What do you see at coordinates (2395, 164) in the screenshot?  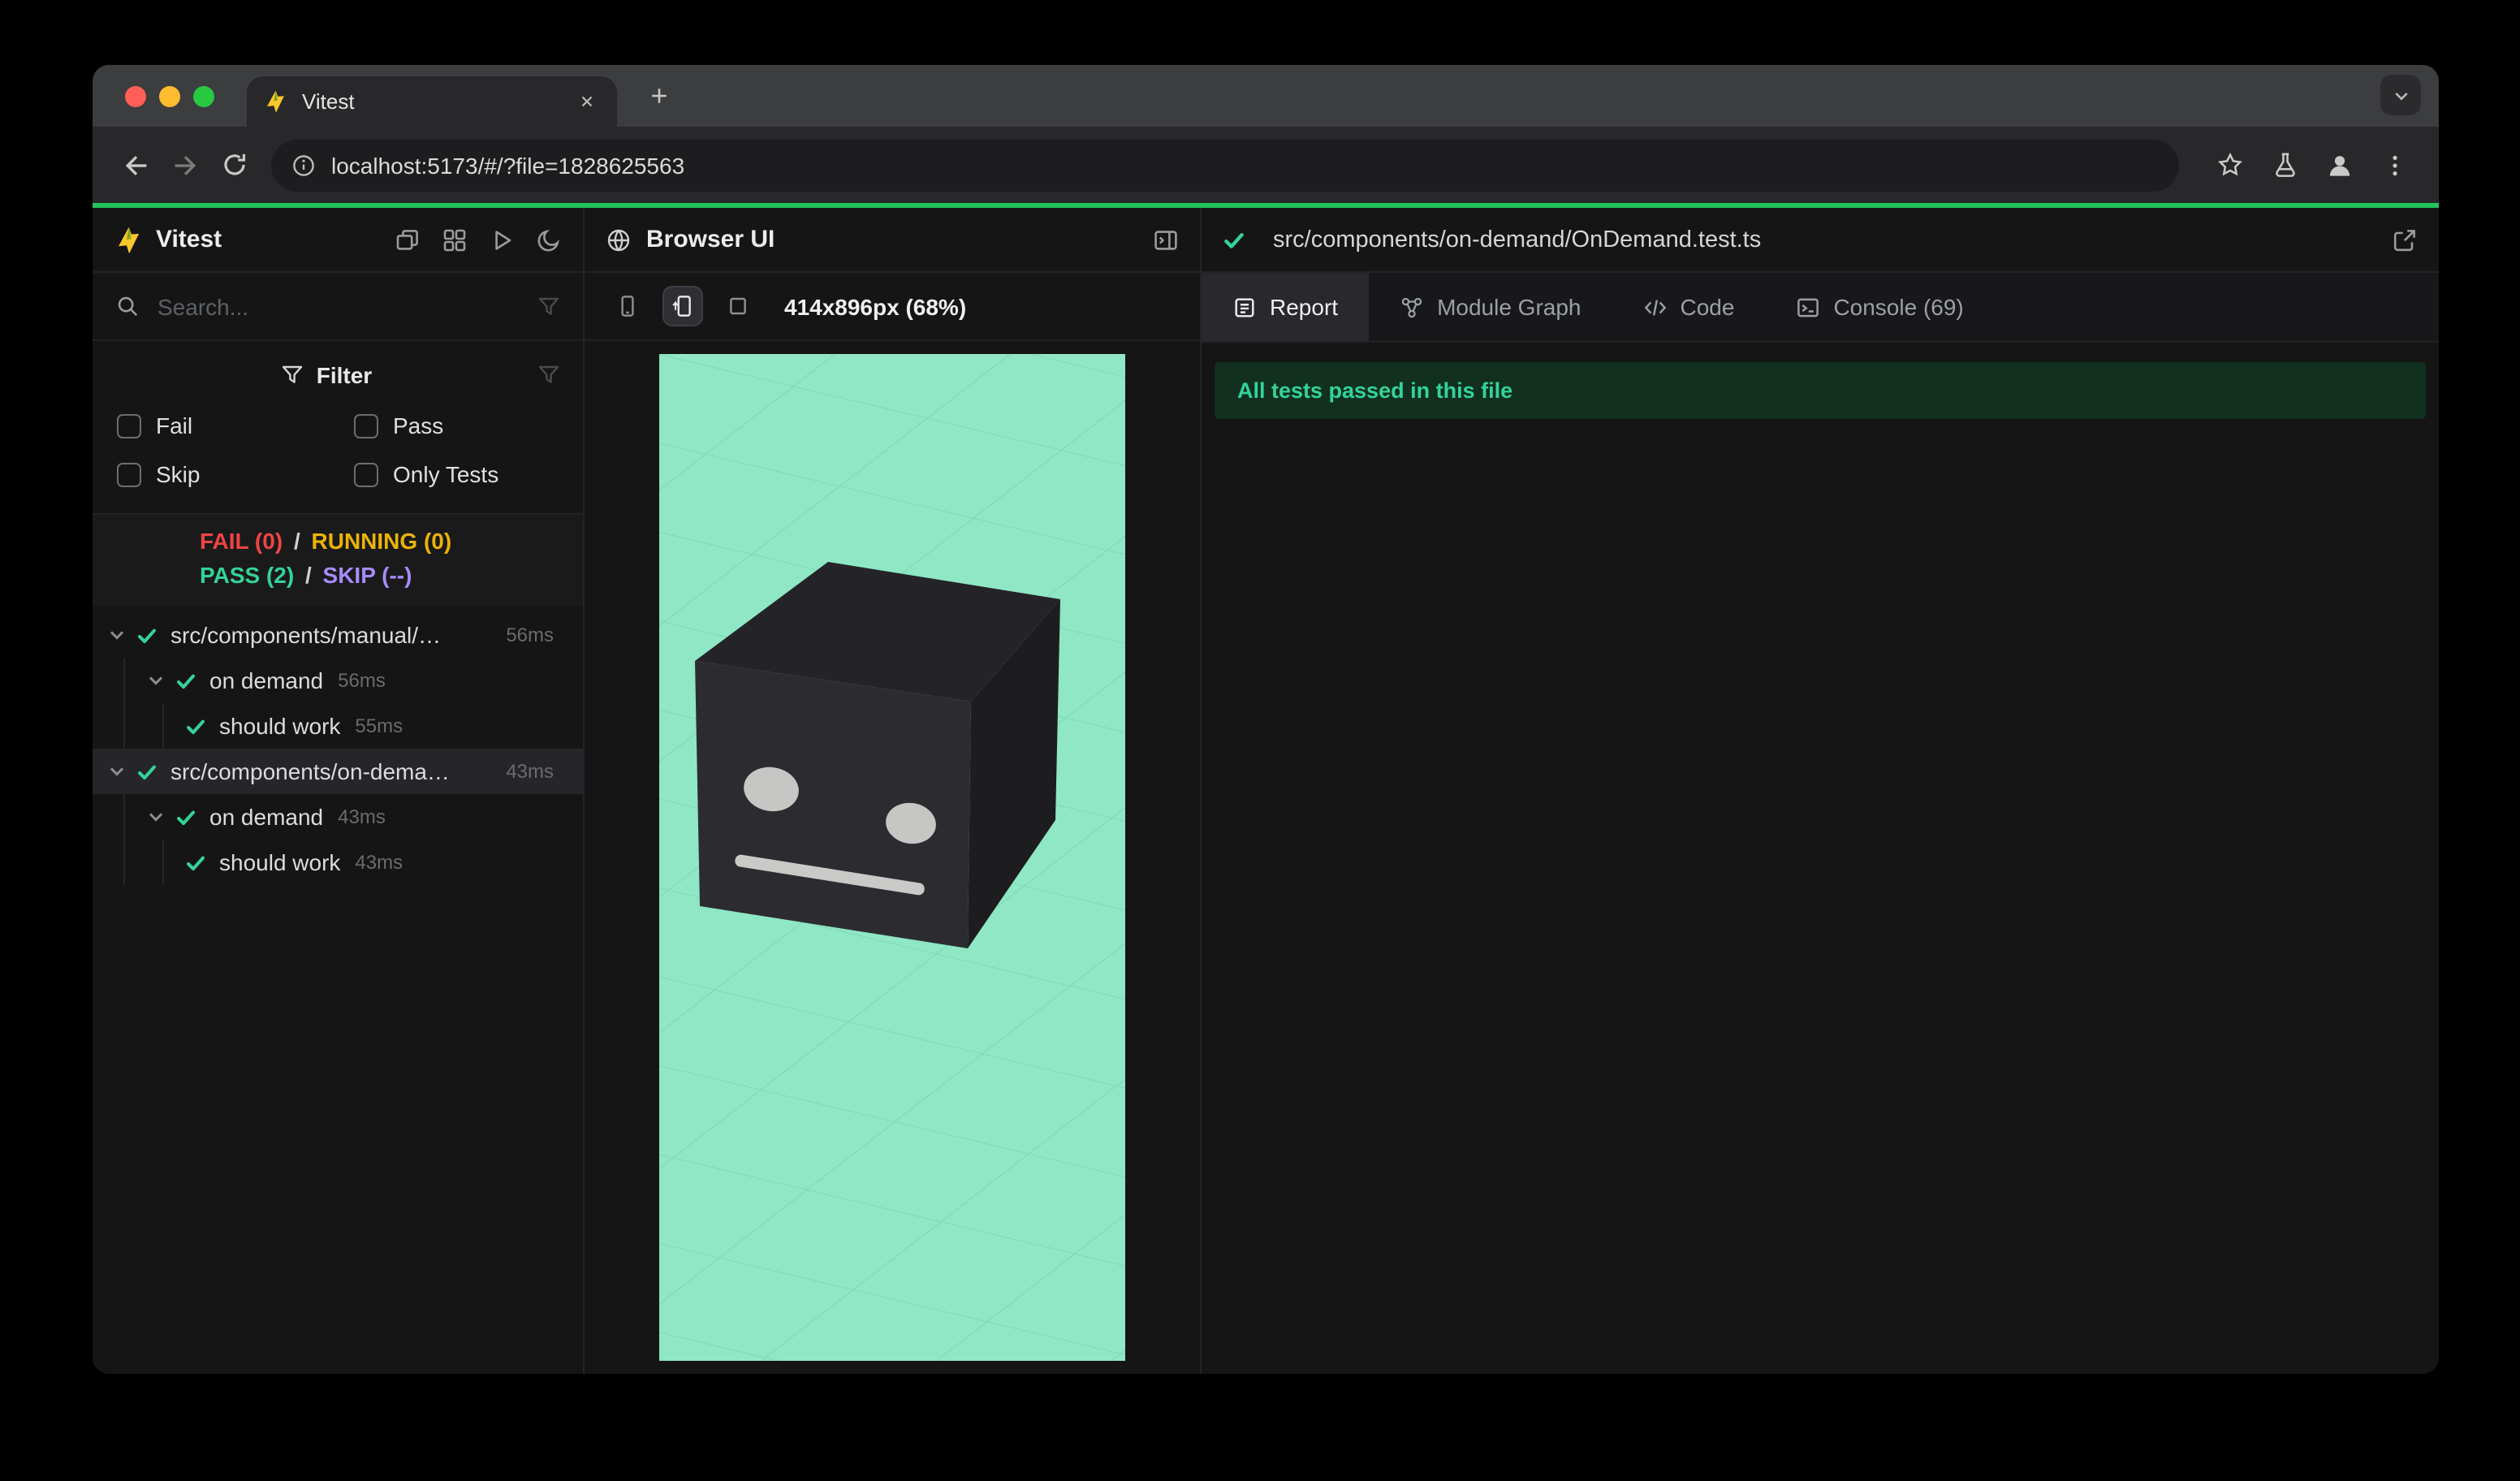 I see `browser-menu-kebab-icon` at bounding box center [2395, 164].